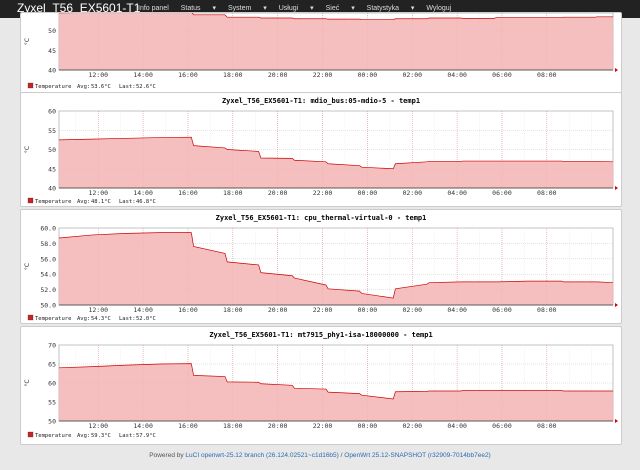 The image size is (640, 470). I want to click on menu-item-statistics: Statystyka ▾, so click(391, 8).